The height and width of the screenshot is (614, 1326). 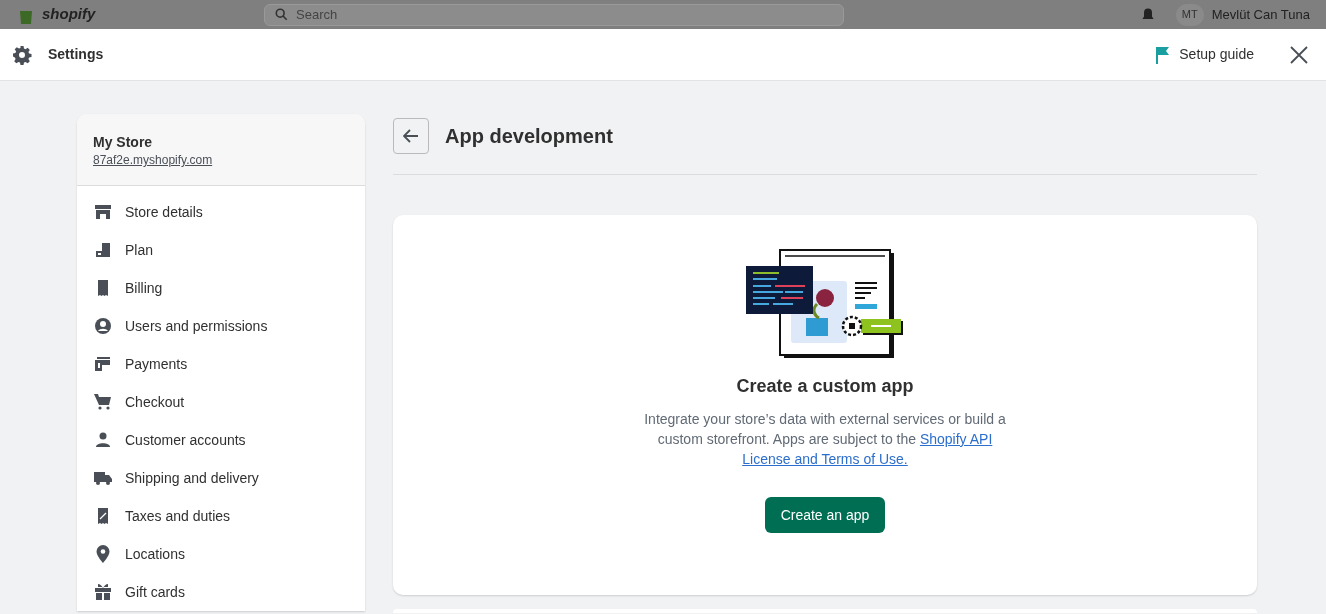 What do you see at coordinates (825, 515) in the screenshot?
I see `create-app-button: Create an app` at bounding box center [825, 515].